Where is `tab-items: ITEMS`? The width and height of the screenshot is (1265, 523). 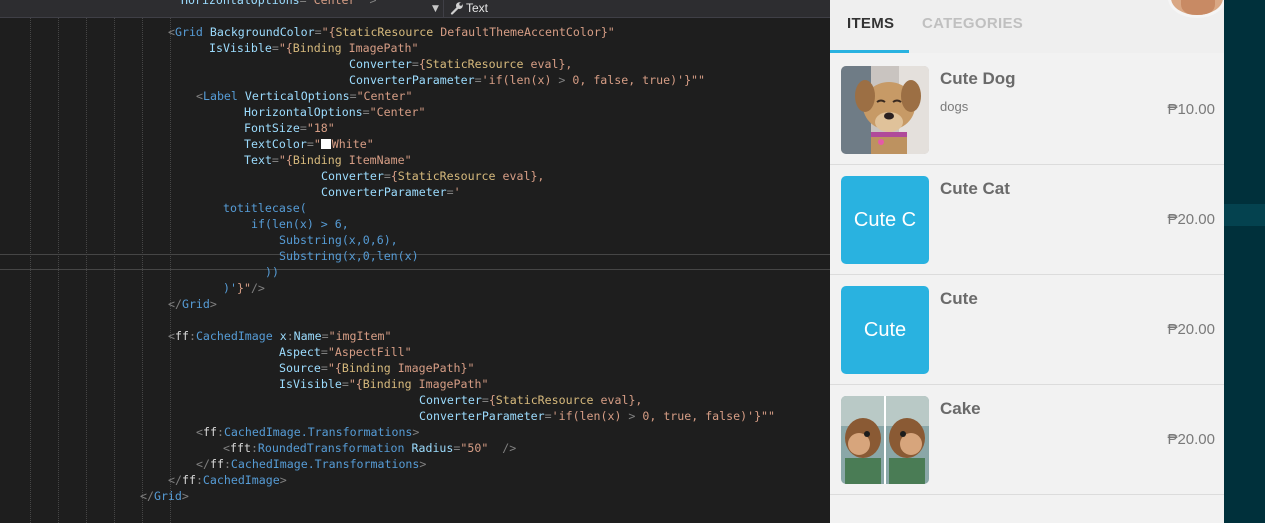 tab-items: ITEMS is located at coordinates (870, 23).